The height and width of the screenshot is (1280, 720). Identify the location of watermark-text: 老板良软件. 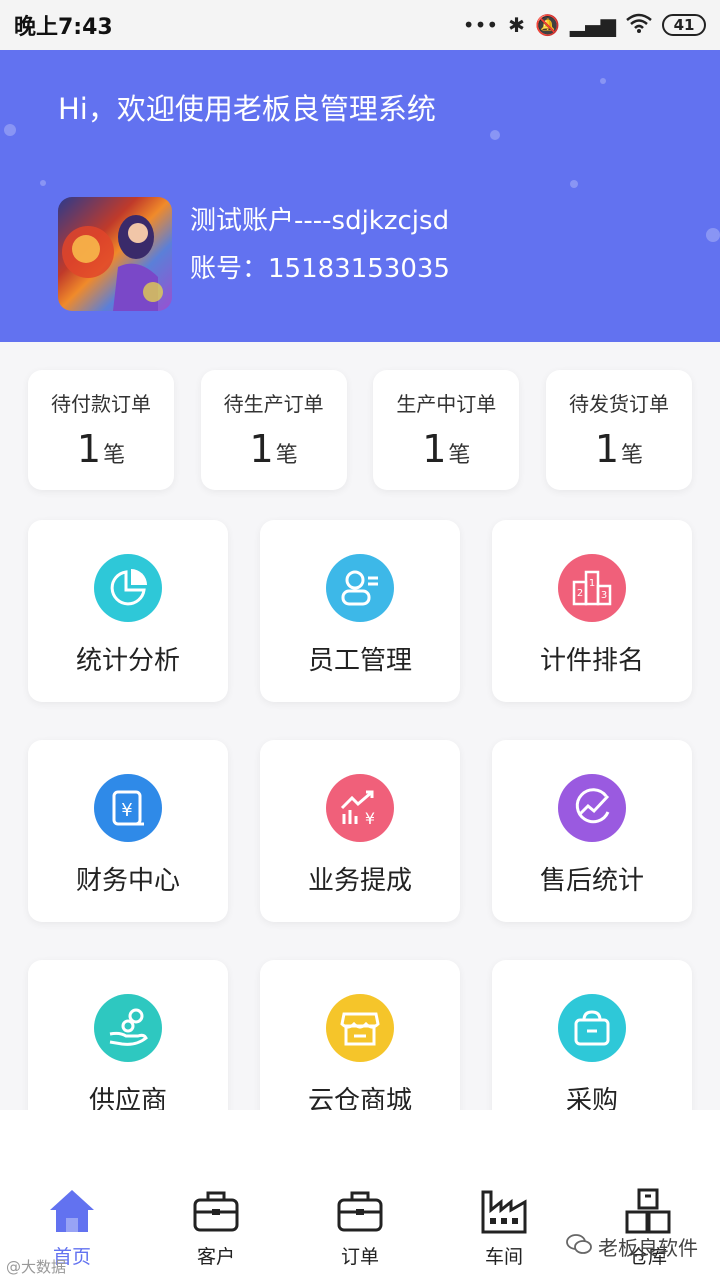
(648, 1248).